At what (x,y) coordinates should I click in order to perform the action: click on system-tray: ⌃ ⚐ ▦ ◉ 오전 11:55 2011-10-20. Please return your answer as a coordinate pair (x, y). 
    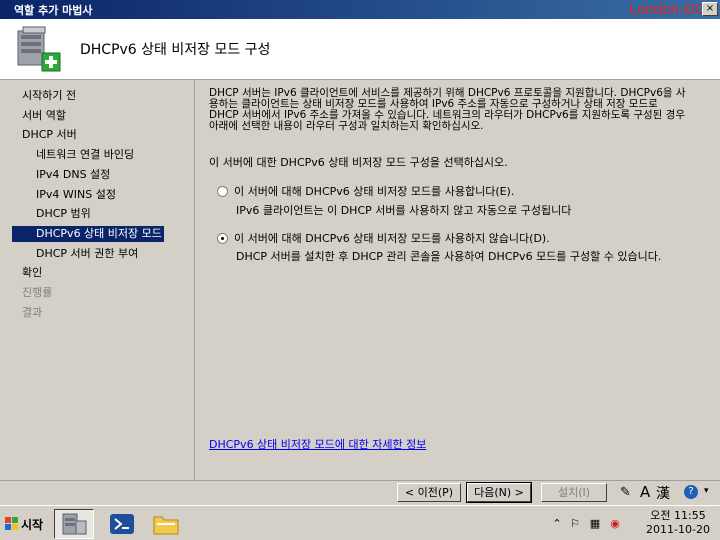
    Looking at the image, I should click on (635, 523).